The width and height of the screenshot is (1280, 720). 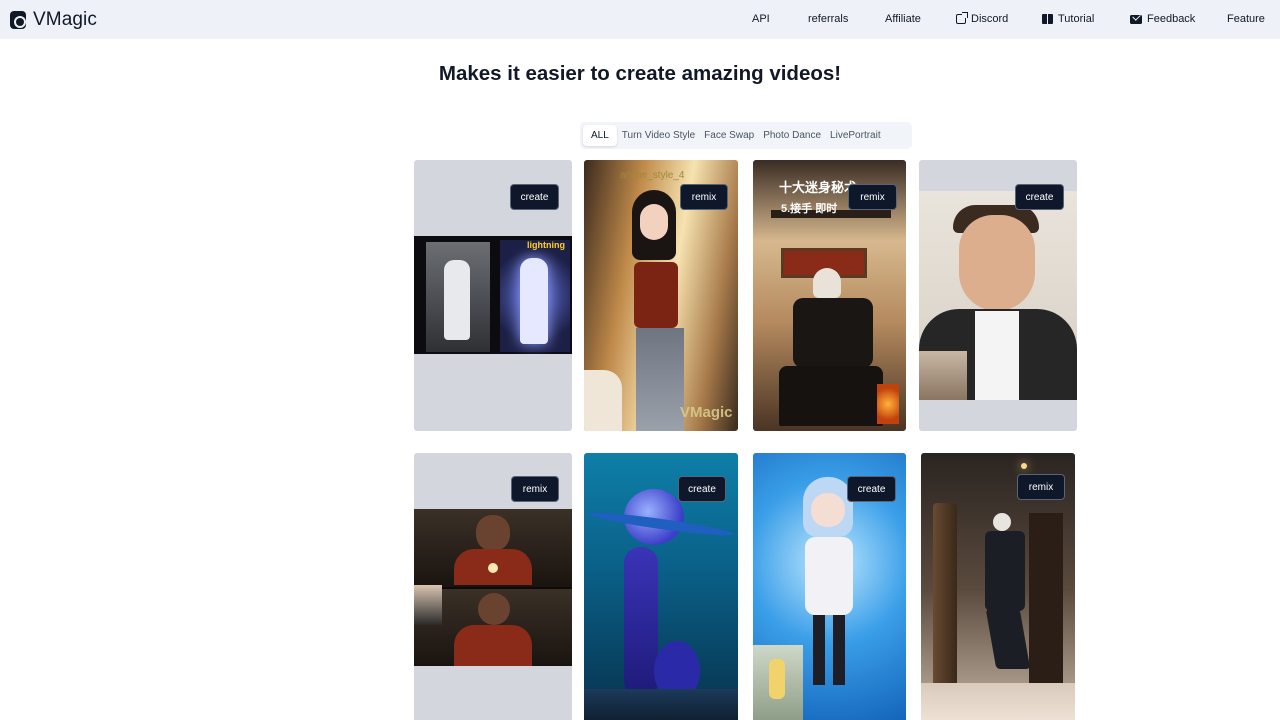 I want to click on nav-feature: Feature, so click(x=1246, y=19).